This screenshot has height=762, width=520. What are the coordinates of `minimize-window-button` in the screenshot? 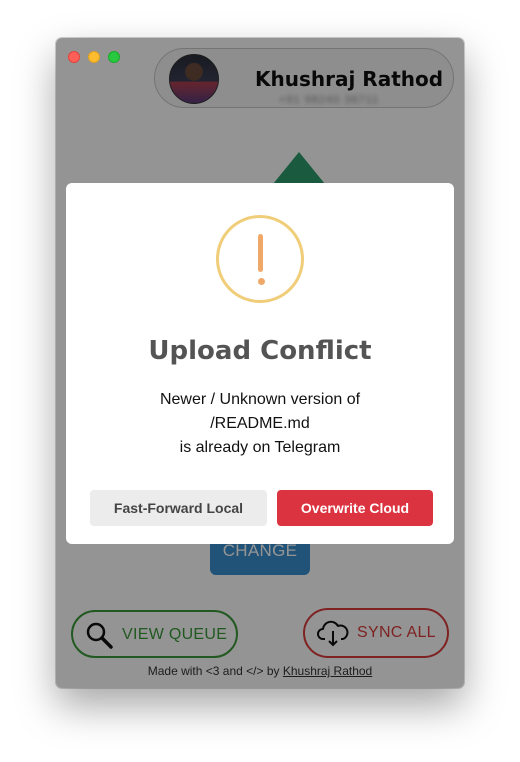 It's located at (94, 57).